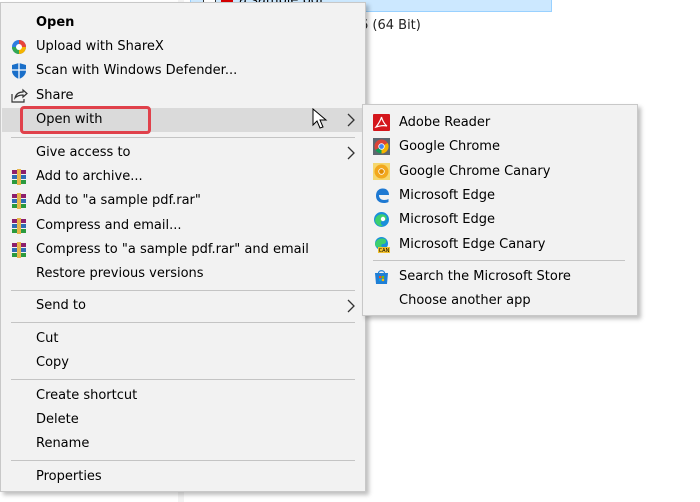 This screenshot has height=502, width=700. Describe the element at coordinates (499, 260) in the screenshot. I see `submenu-separator` at that location.